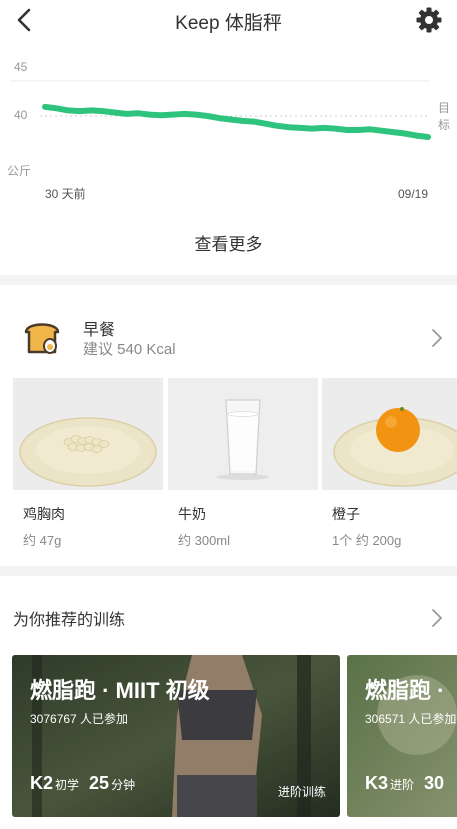 The width and height of the screenshot is (457, 829). Describe the element at coordinates (99, 330) in the screenshot. I see `meal-name: 早餐` at that location.